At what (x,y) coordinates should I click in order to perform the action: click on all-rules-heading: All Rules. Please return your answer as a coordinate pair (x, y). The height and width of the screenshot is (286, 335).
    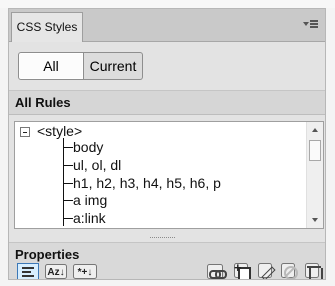
    Looking at the image, I should click on (167, 102).